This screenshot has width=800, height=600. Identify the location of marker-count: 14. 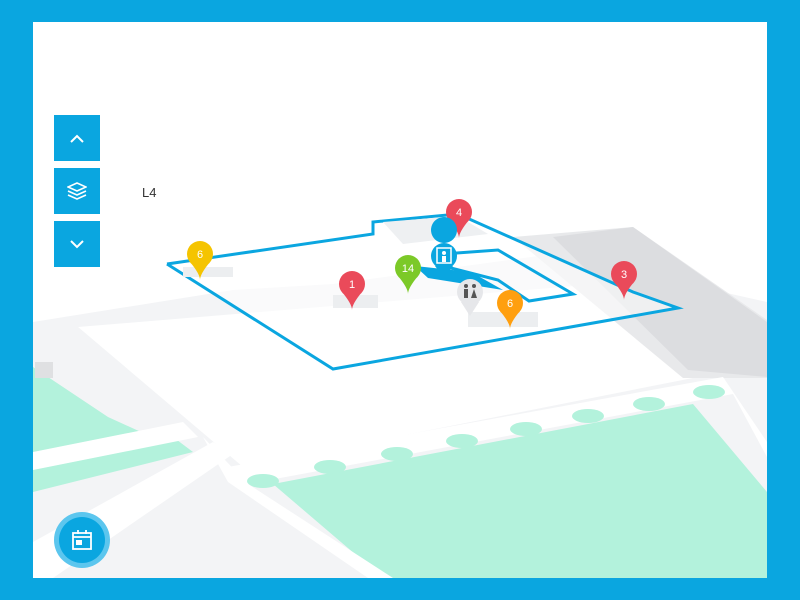
(408, 269).